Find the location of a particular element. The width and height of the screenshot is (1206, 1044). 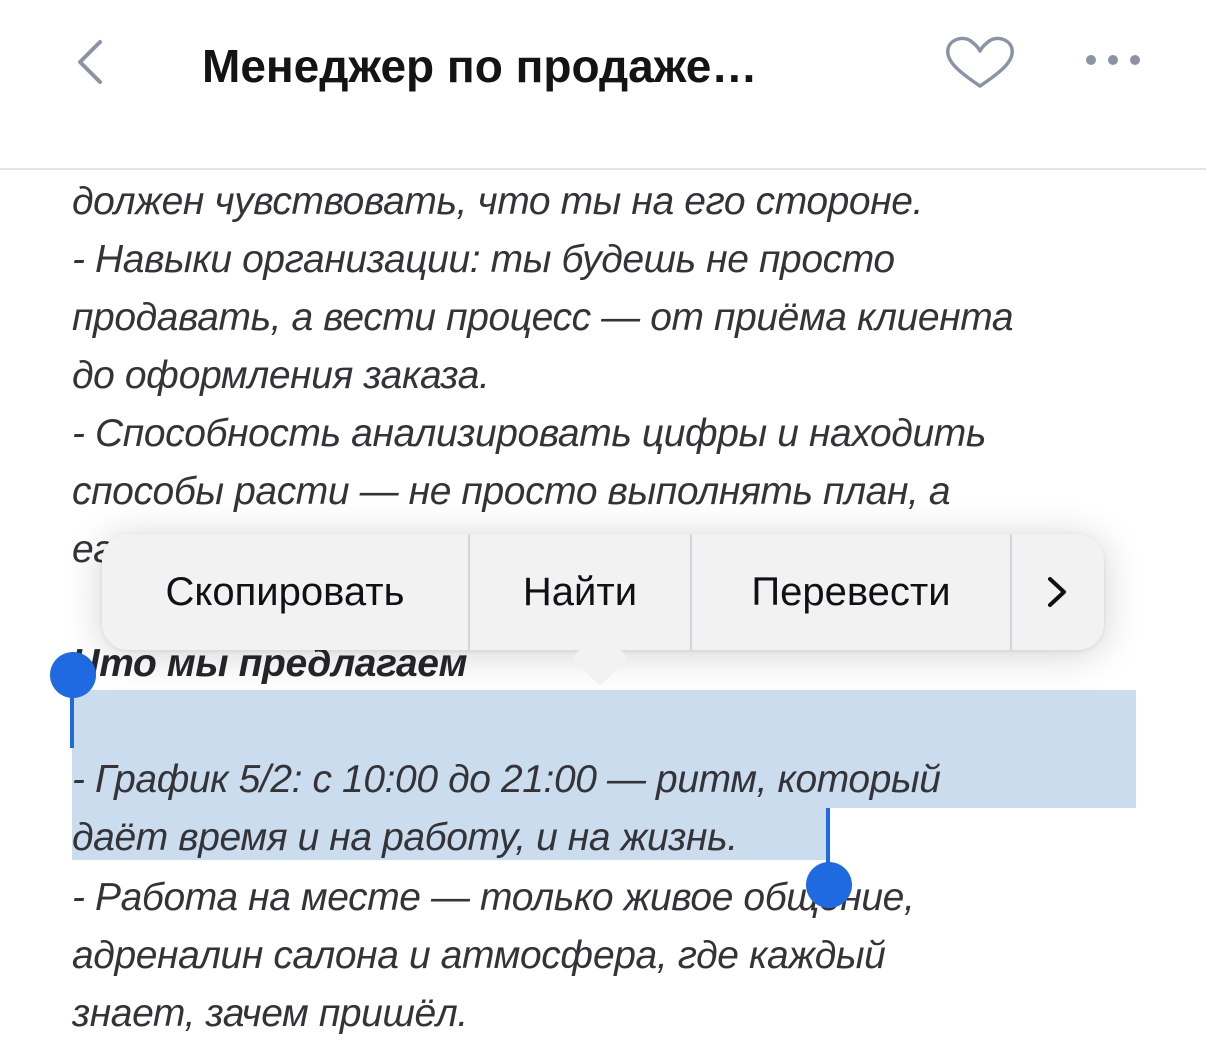

edit-menu: Скопировать Найти Перевести is located at coordinates (603, 610).